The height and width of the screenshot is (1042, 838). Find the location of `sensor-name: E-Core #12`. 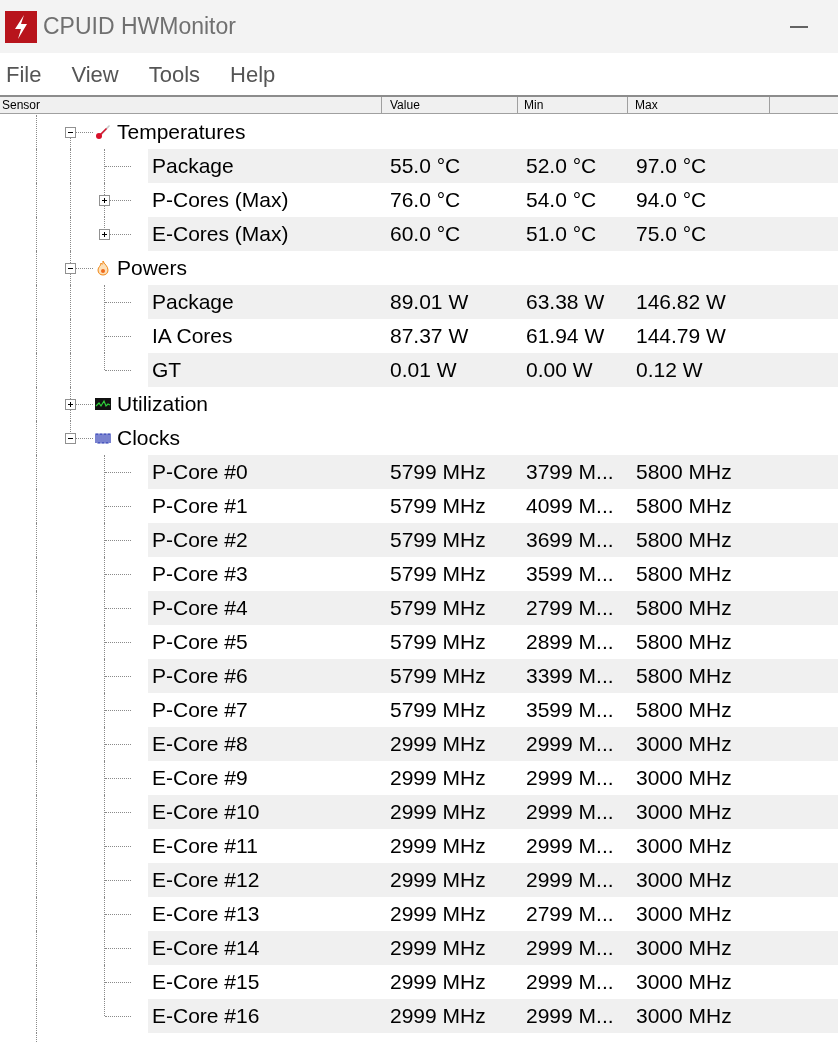

sensor-name: E-Core #12 is located at coordinates (206, 880).